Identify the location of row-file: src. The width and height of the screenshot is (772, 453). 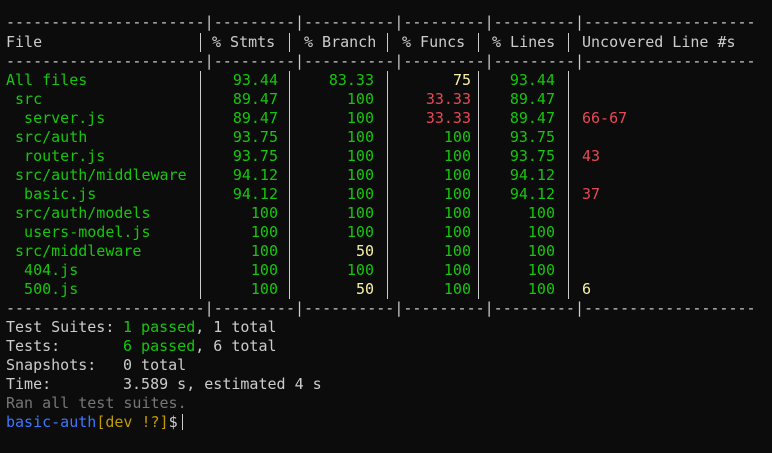
(24, 99).